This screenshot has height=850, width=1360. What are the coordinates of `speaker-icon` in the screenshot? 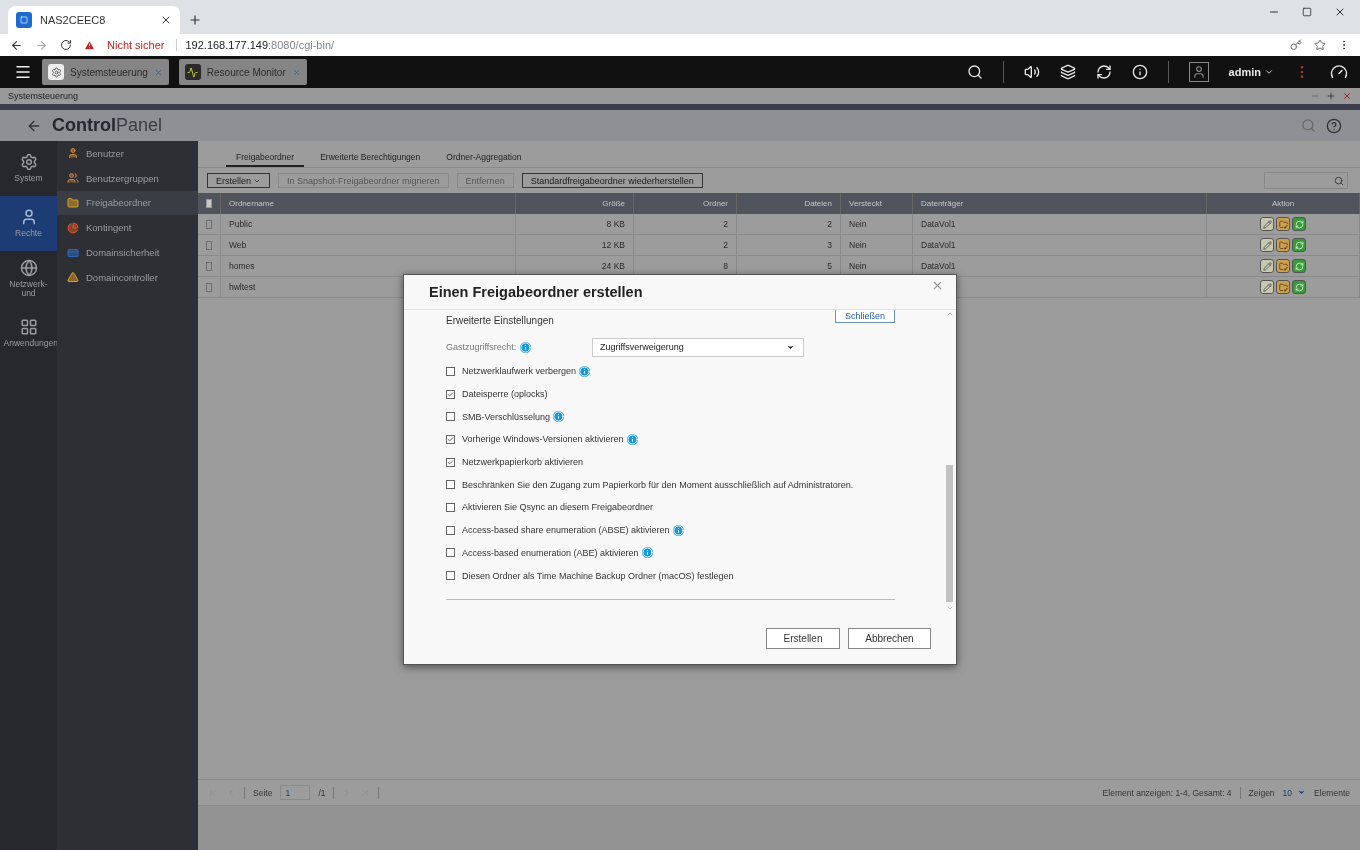 It's located at (1031, 72).